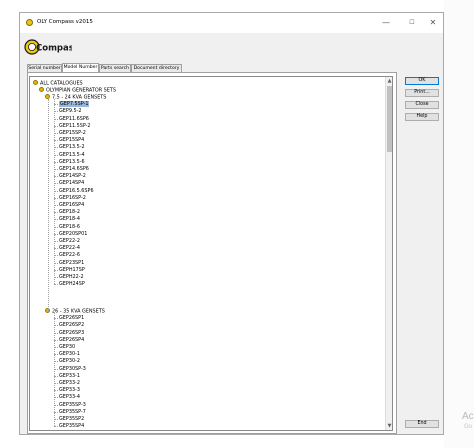  Describe the element at coordinates (69, 361) in the screenshot. I see `tree-leaf-item: GEP30-2` at that location.